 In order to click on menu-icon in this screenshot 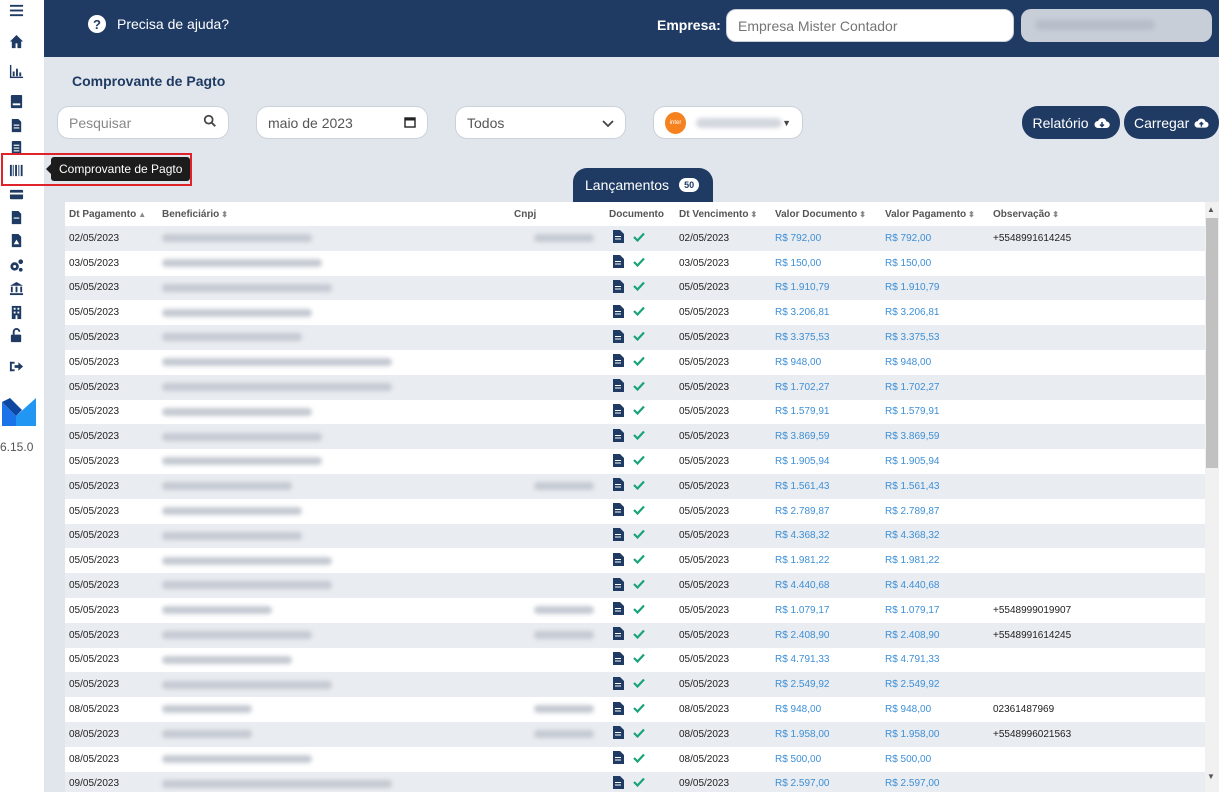, I will do `click(16, 10)`.